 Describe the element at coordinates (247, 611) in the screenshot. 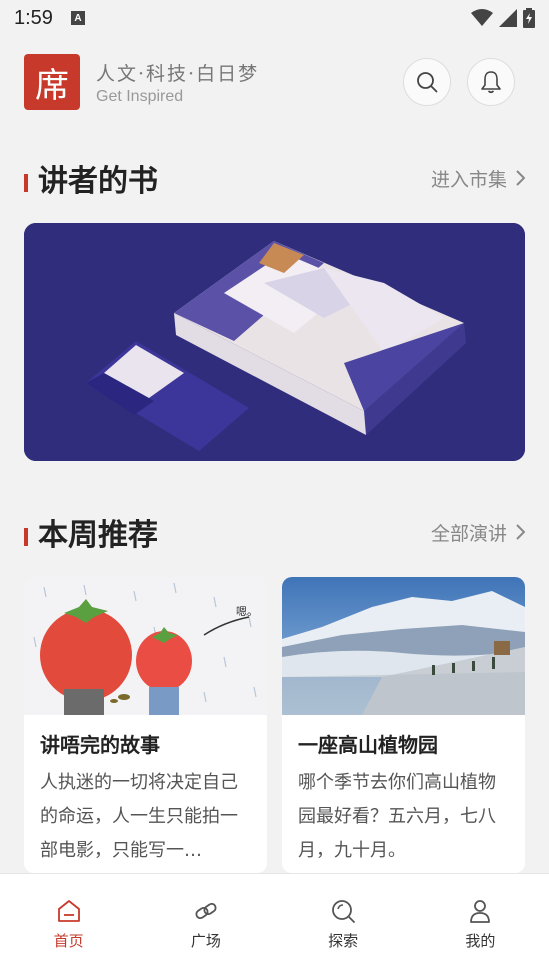

I see `speech-bubble-text: 嗯。` at that location.